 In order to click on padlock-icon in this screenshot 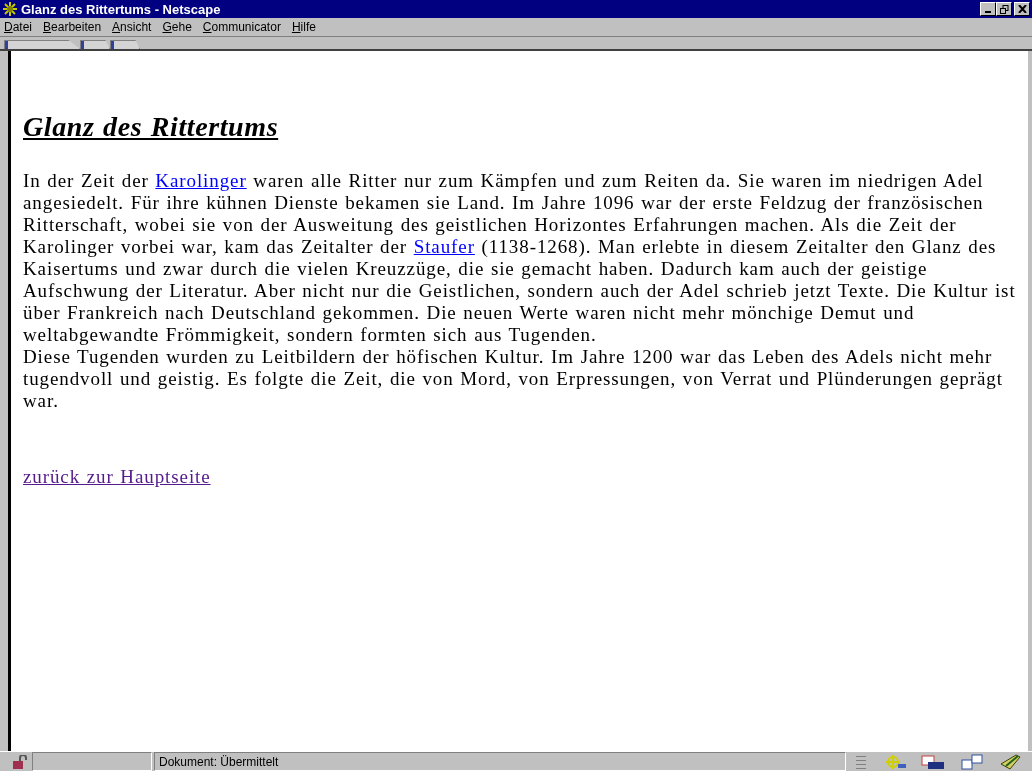, I will do `click(20, 761)`.